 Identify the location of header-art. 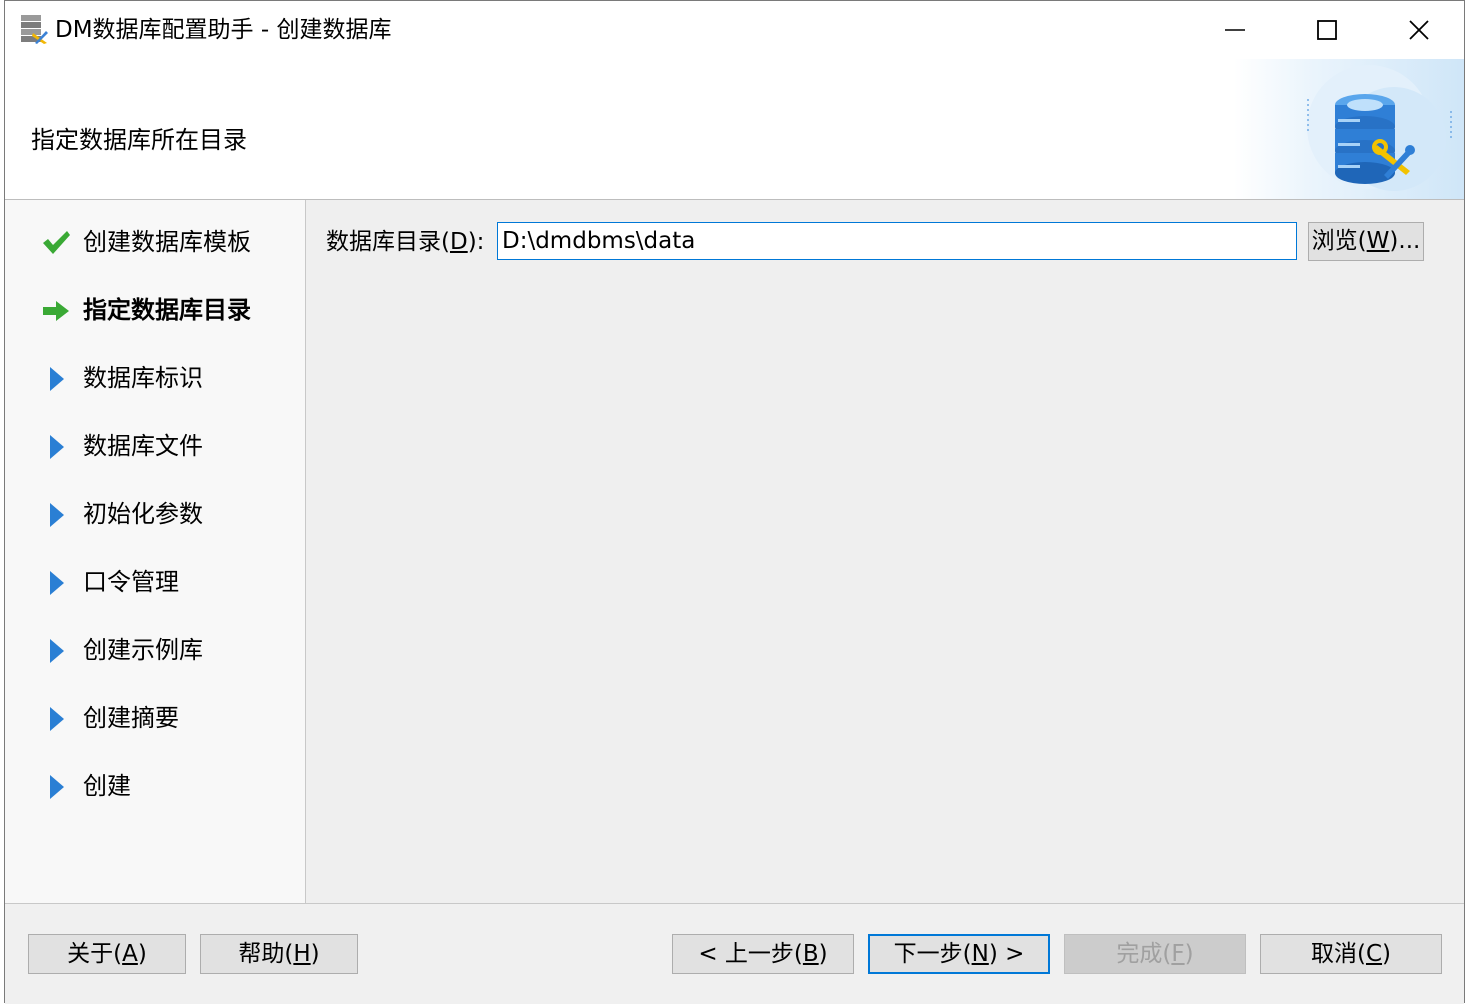
(1349, 129).